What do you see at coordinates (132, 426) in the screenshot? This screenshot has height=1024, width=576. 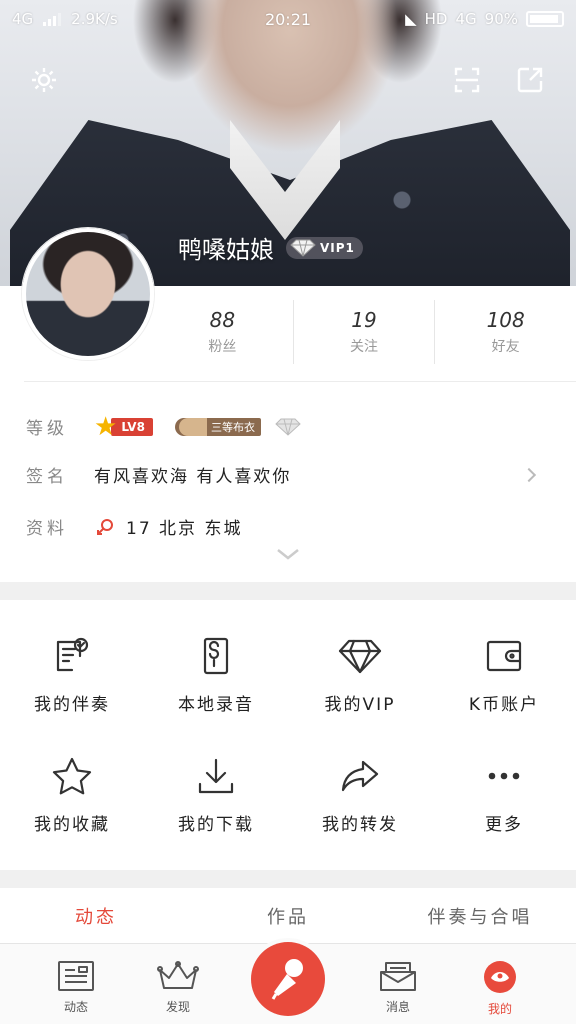 I see `level-tag: LV8` at bounding box center [132, 426].